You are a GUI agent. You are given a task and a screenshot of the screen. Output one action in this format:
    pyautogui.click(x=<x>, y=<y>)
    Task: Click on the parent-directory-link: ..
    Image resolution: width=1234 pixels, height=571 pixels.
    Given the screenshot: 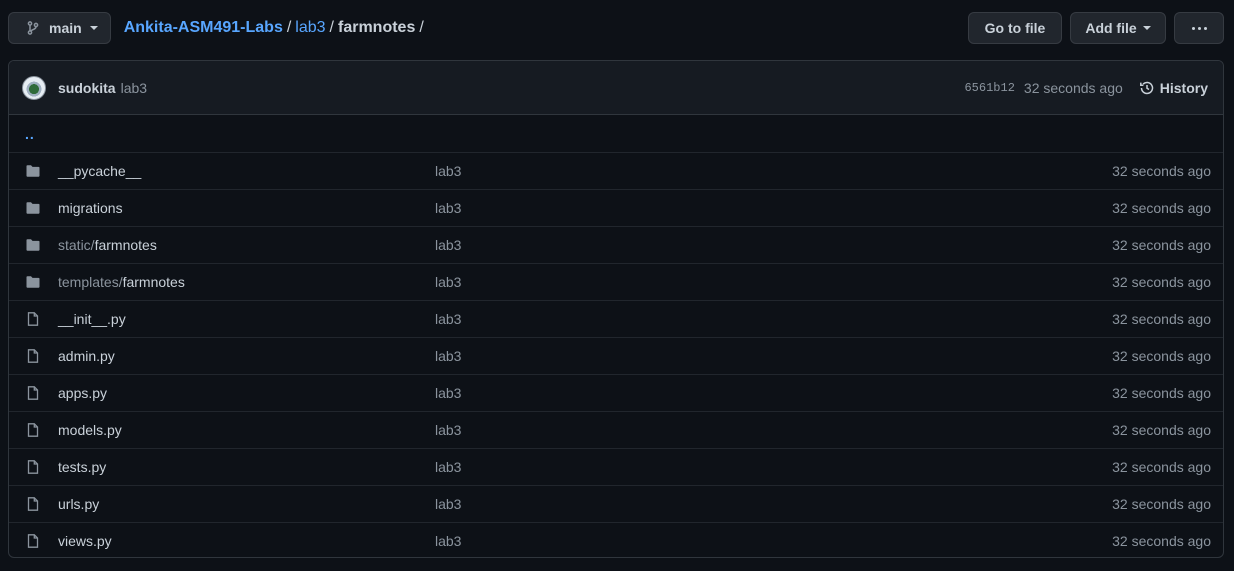 What is the action you would take?
    pyautogui.click(x=30, y=134)
    